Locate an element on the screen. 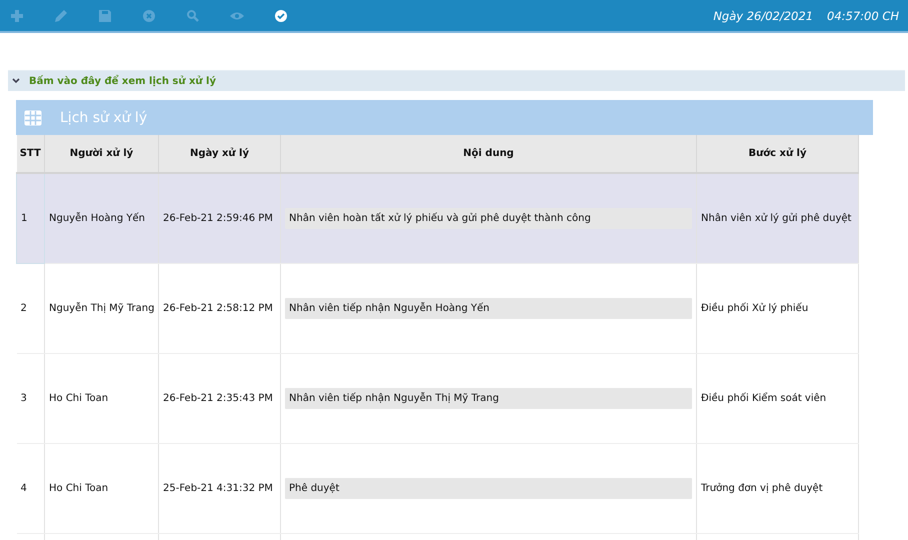  table-cell: 3 is located at coordinates (30, 399).